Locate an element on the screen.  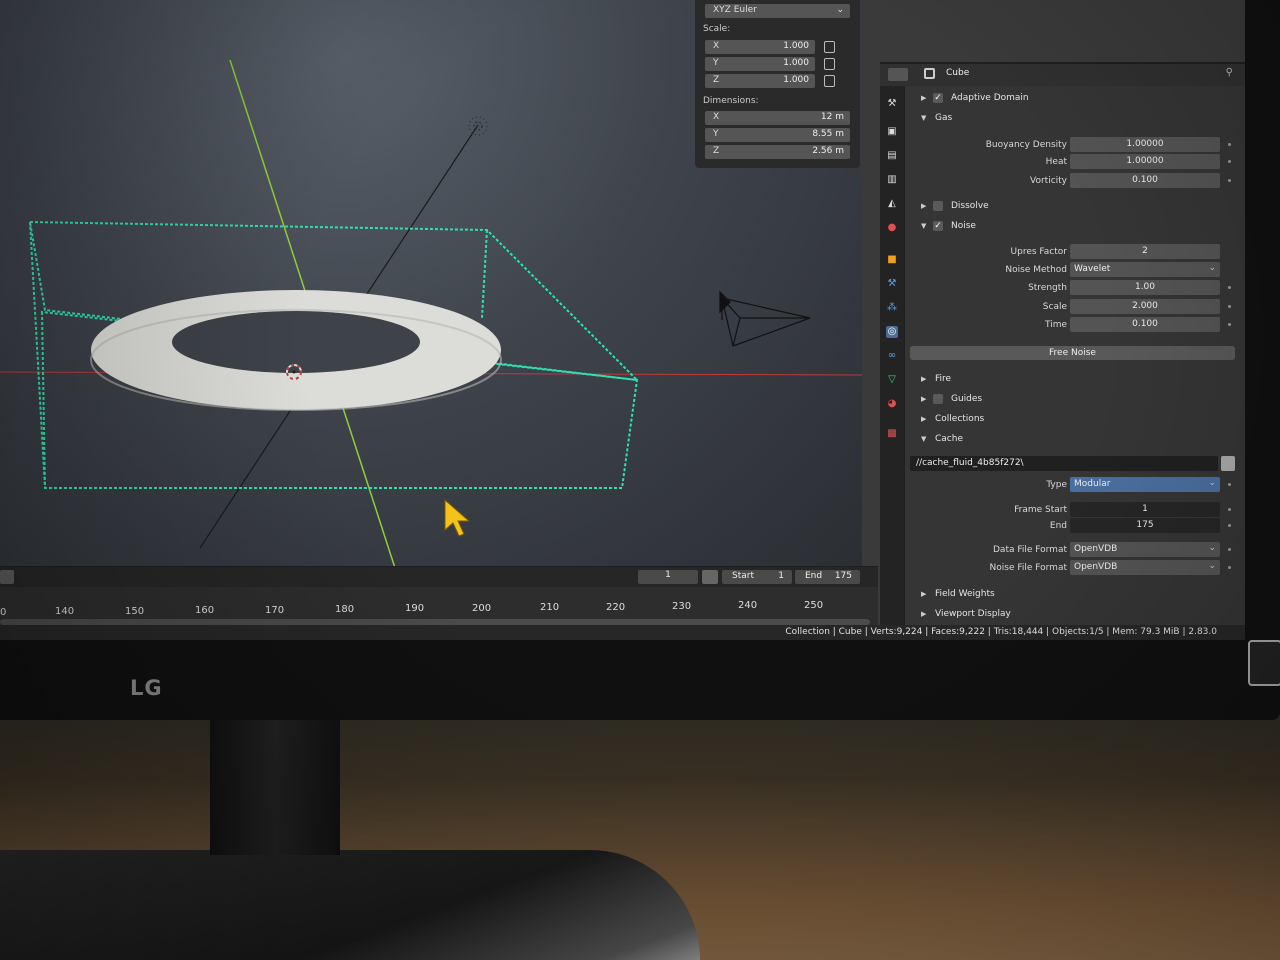
section-noise: ▼ ✓ Noise is located at coordinates (1071, 228).